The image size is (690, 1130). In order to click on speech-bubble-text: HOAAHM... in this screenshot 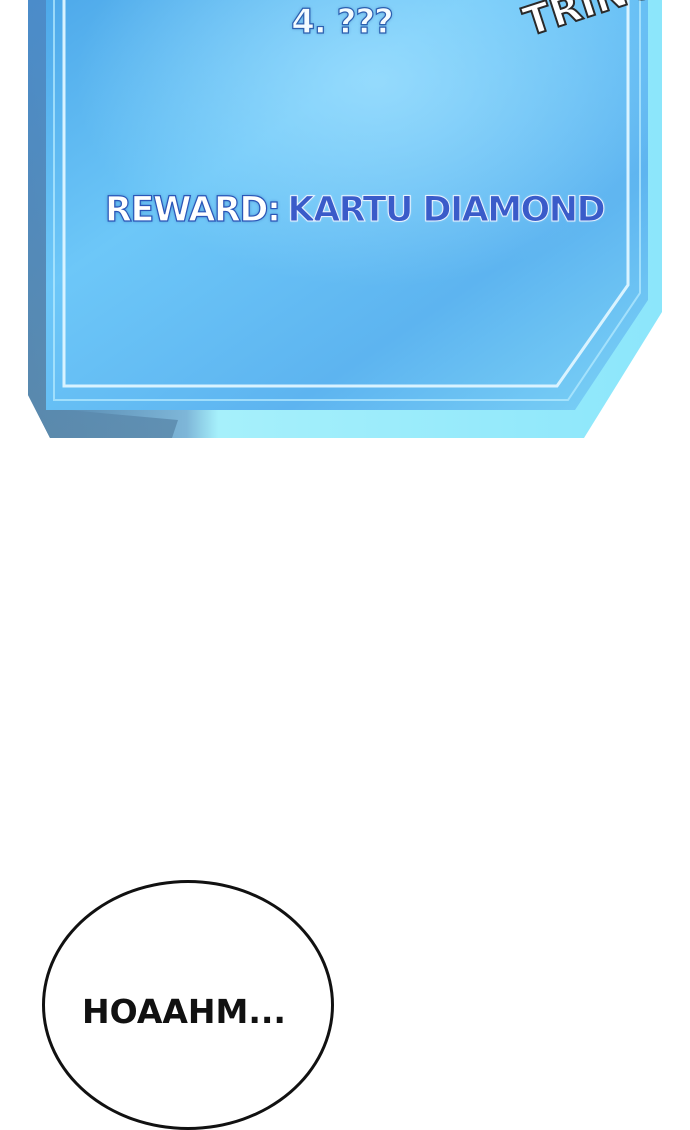, I will do `click(184, 1011)`.